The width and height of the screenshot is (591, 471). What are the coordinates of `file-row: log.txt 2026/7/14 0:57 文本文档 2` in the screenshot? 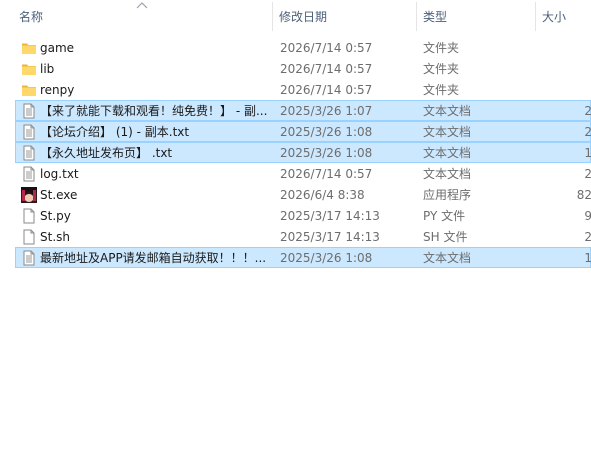 It's located at (303, 173).